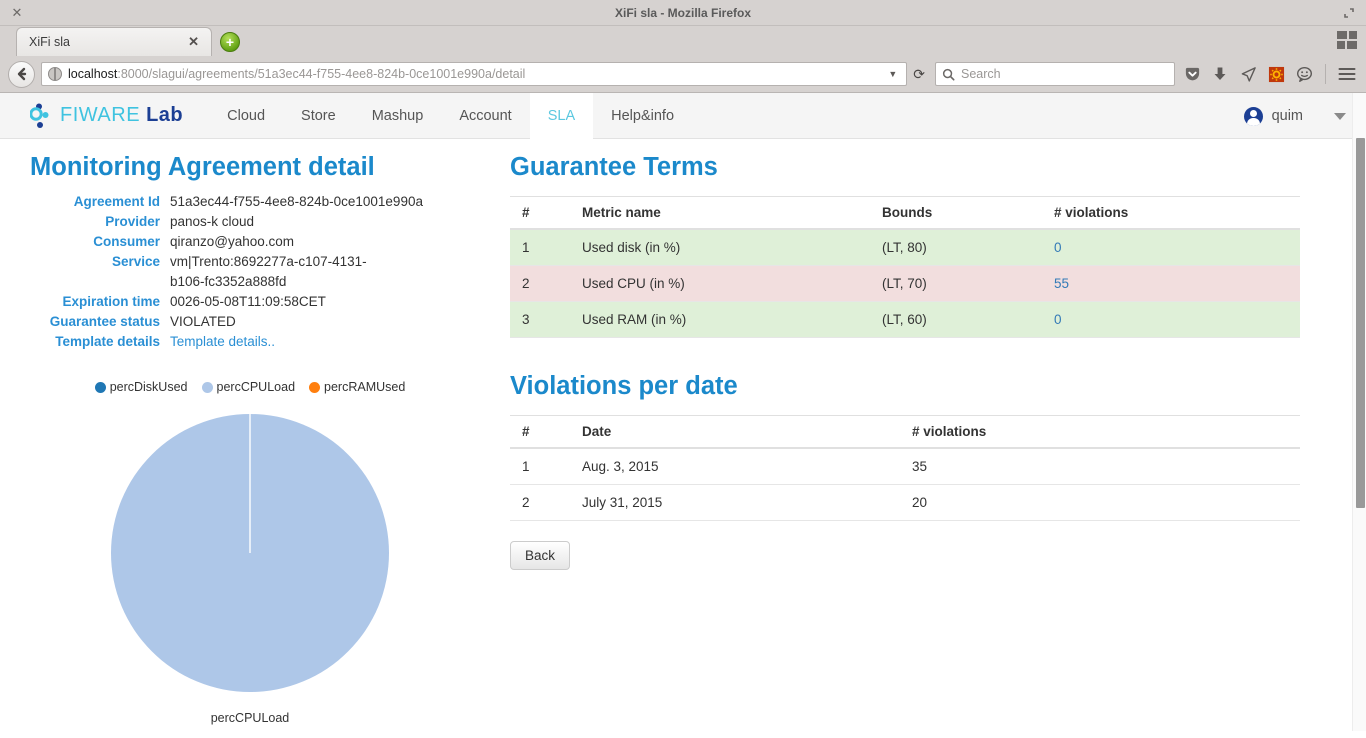 The height and width of the screenshot is (738, 1366). Describe the element at coordinates (1192, 74) in the screenshot. I see `pocket-icon` at that location.